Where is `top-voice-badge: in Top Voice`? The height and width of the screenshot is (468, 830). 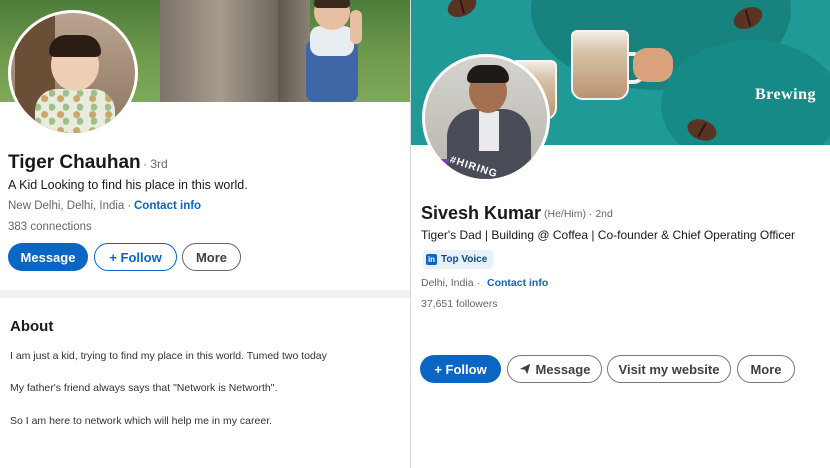 top-voice-badge: in Top Voice is located at coordinates (458, 259).